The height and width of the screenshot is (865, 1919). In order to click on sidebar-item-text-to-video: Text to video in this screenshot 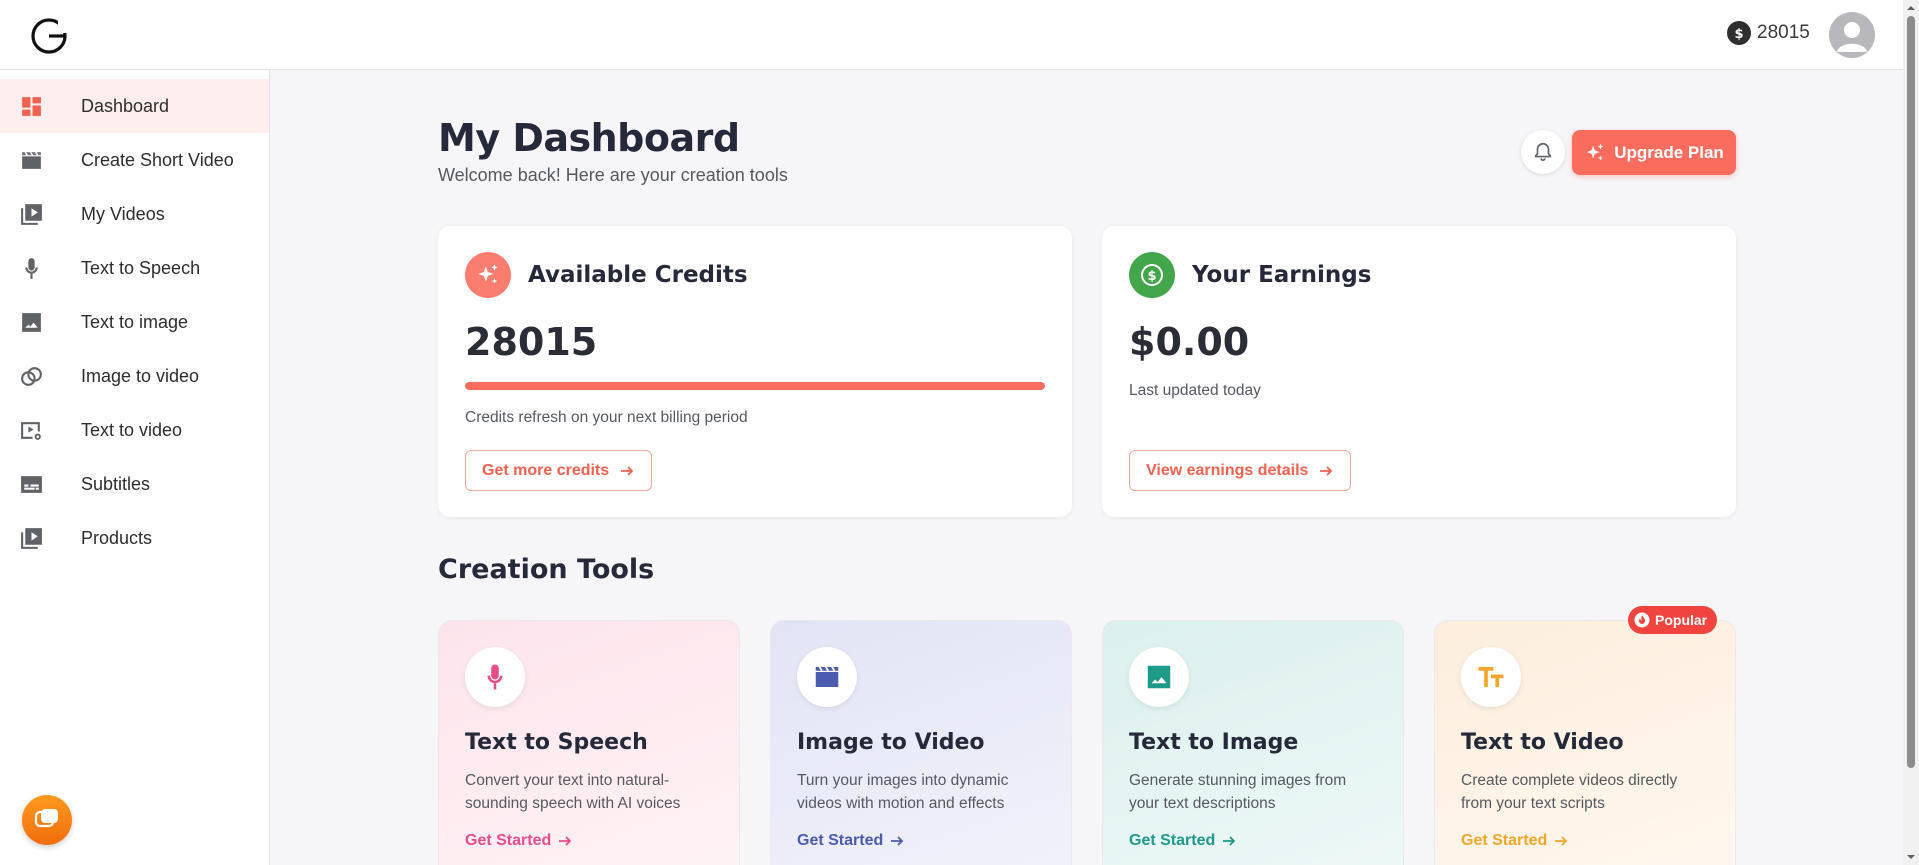, I will do `click(134, 430)`.